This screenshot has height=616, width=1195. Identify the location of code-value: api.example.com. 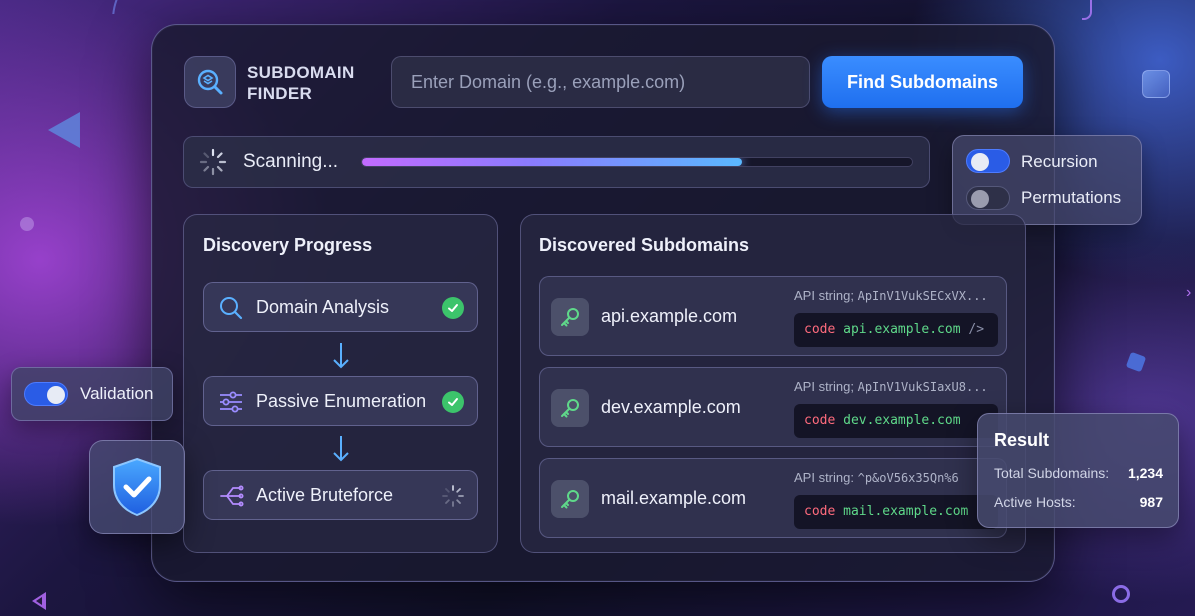
(902, 329).